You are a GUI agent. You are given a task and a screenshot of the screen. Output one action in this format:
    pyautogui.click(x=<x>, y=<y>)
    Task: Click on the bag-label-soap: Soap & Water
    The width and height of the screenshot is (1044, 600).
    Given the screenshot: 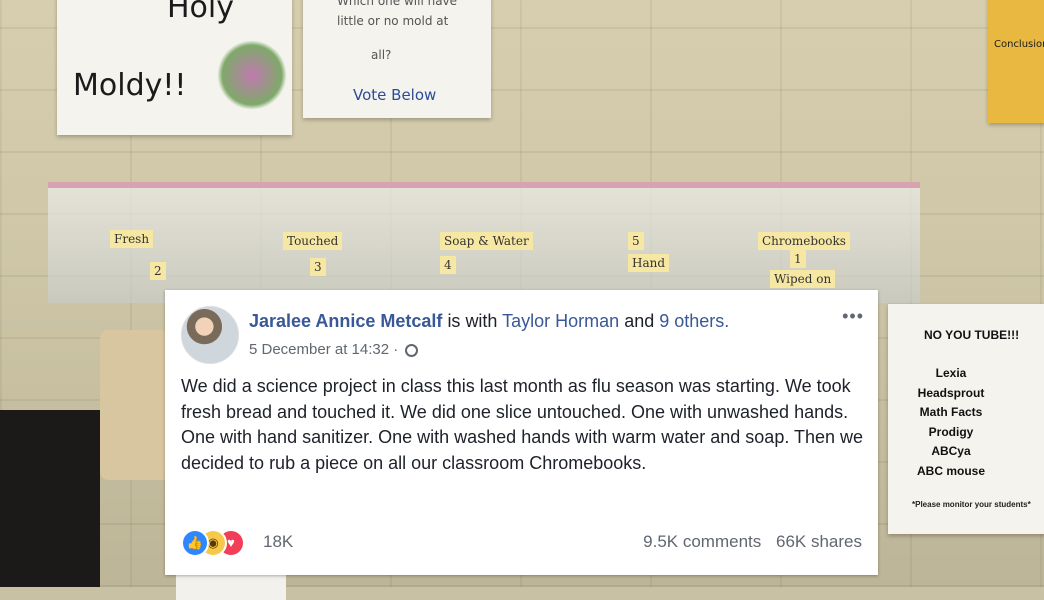 What is the action you would take?
    pyautogui.click(x=486, y=241)
    